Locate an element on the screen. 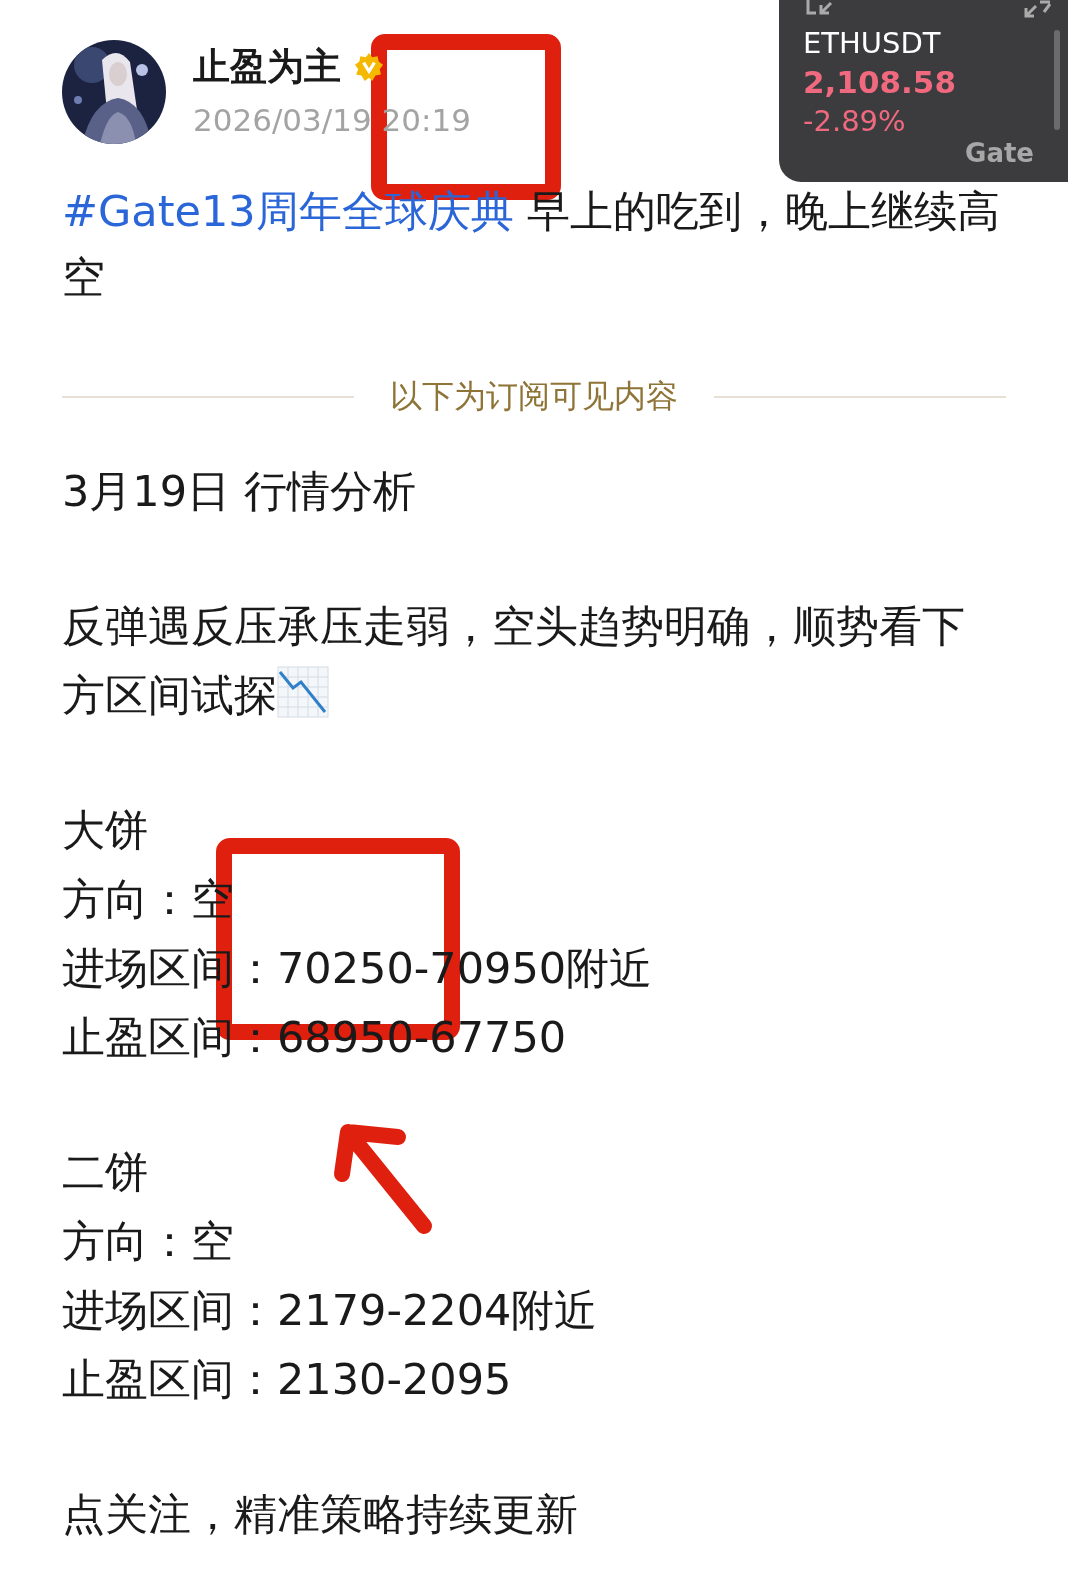  post-line: 二饼 is located at coordinates (105, 1172).